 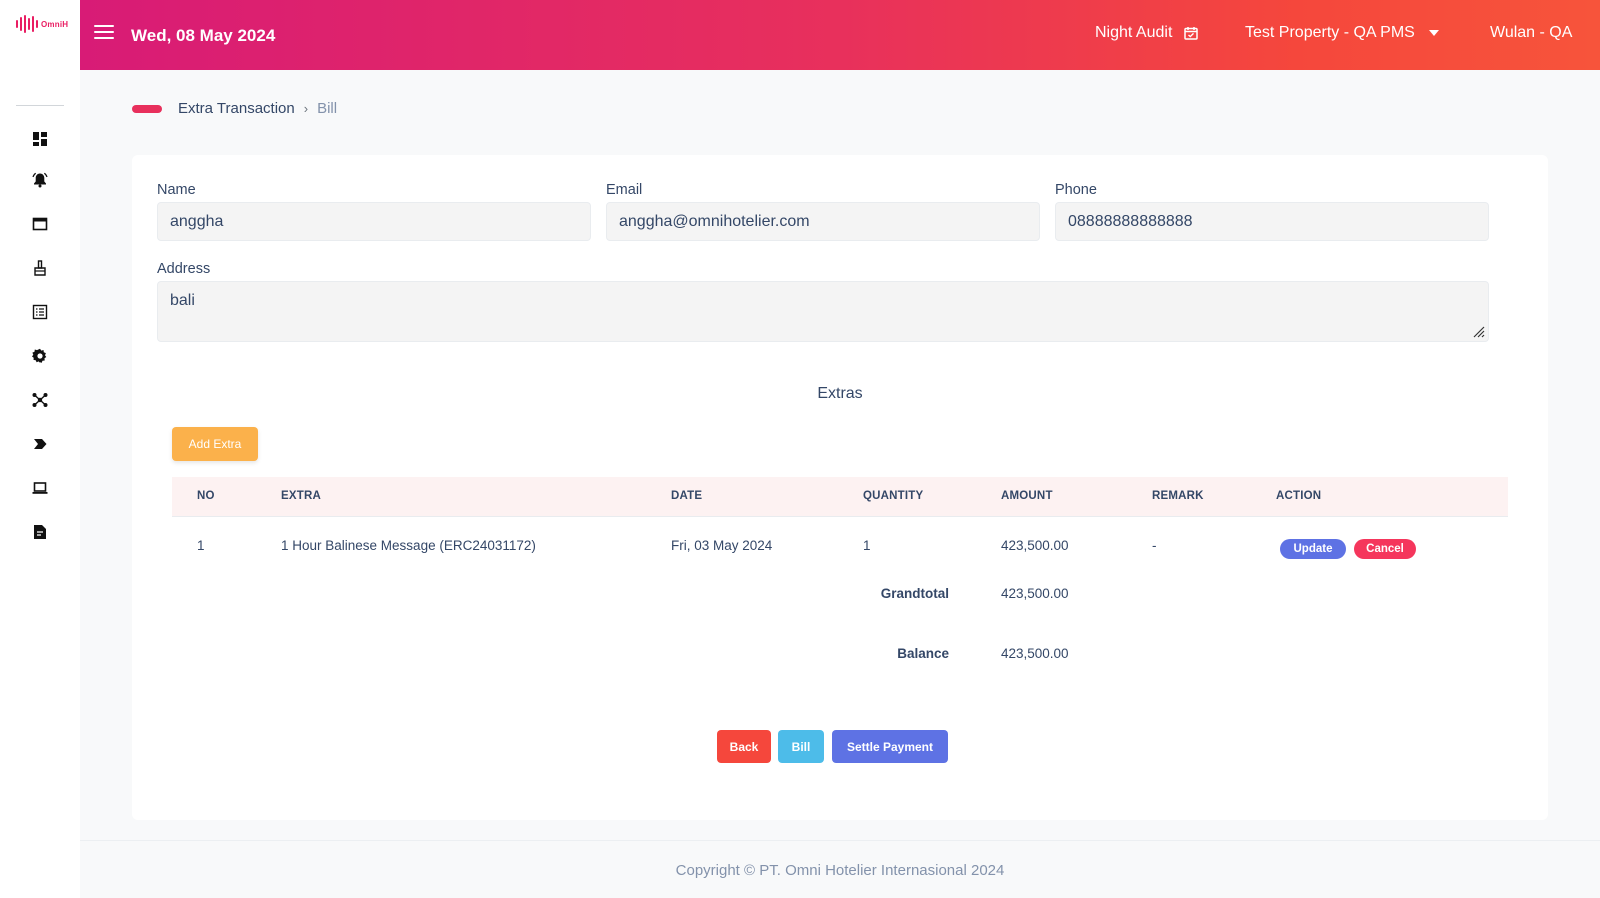 I want to click on tag-icon, so click(x=40, y=444).